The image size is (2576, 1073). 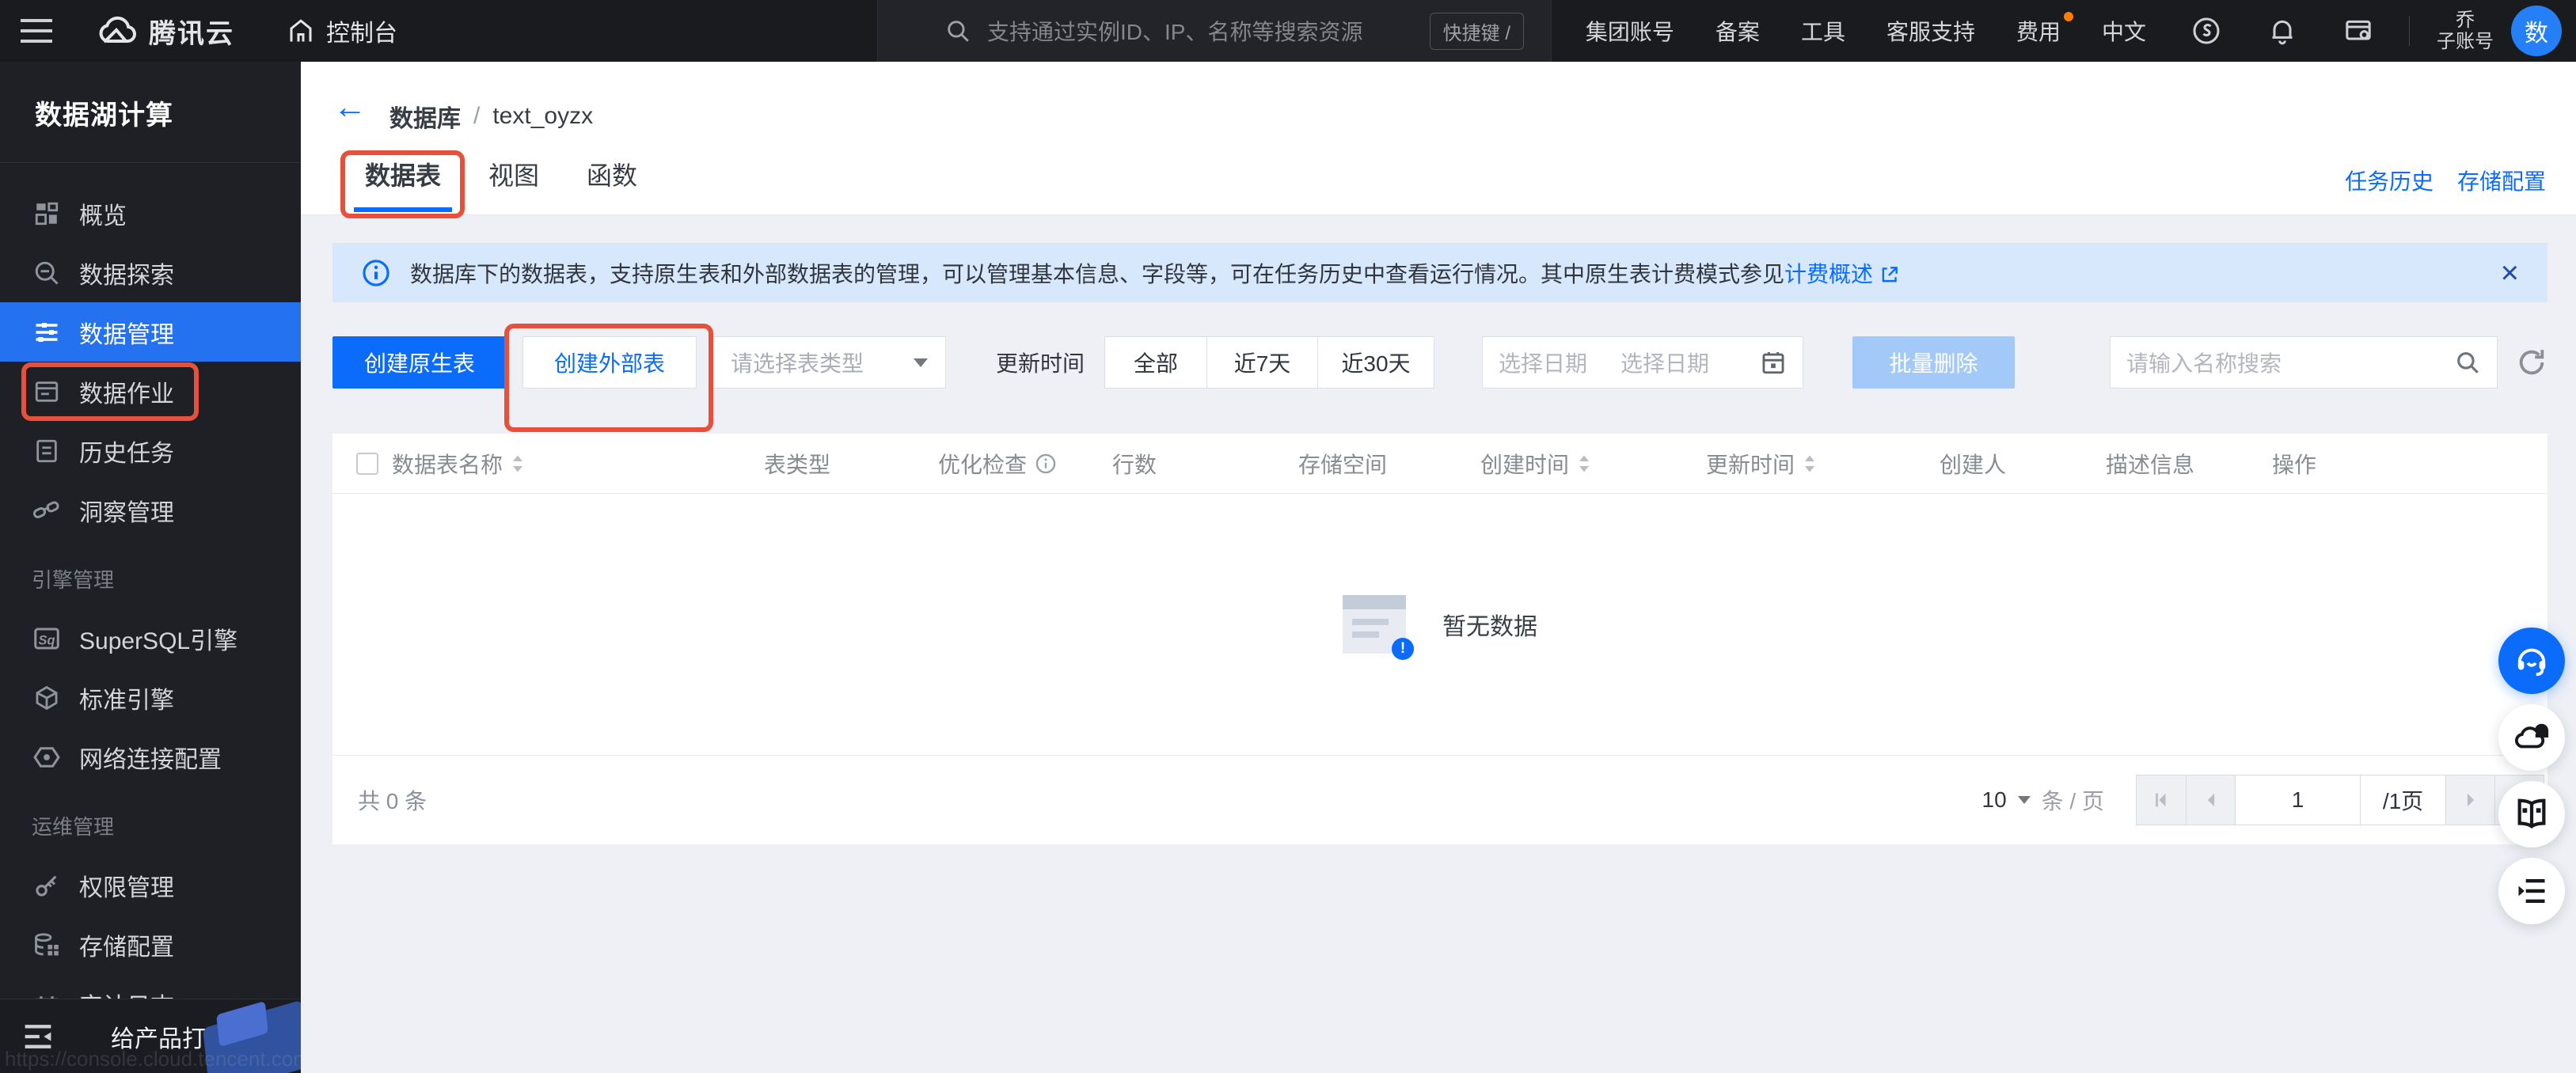 What do you see at coordinates (47, 332) in the screenshot?
I see `data-management-sliders-icon` at bounding box center [47, 332].